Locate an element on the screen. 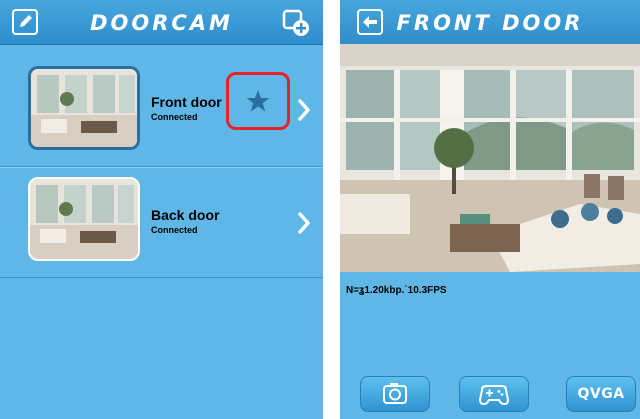  camera-icon is located at coordinates (395, 393).